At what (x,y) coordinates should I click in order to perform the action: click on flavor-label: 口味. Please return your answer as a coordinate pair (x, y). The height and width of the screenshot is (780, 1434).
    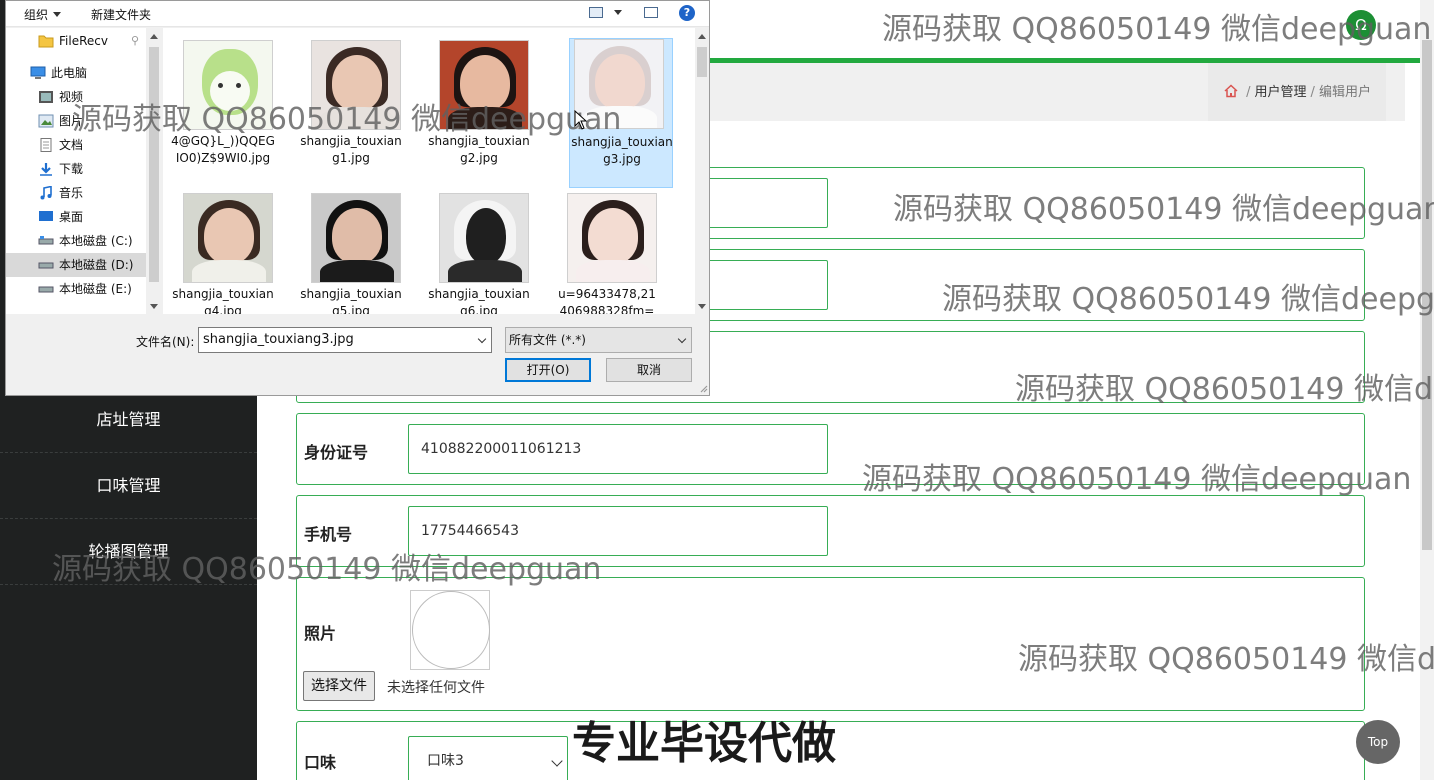
    Looking at the image, I should click on (320, 762).